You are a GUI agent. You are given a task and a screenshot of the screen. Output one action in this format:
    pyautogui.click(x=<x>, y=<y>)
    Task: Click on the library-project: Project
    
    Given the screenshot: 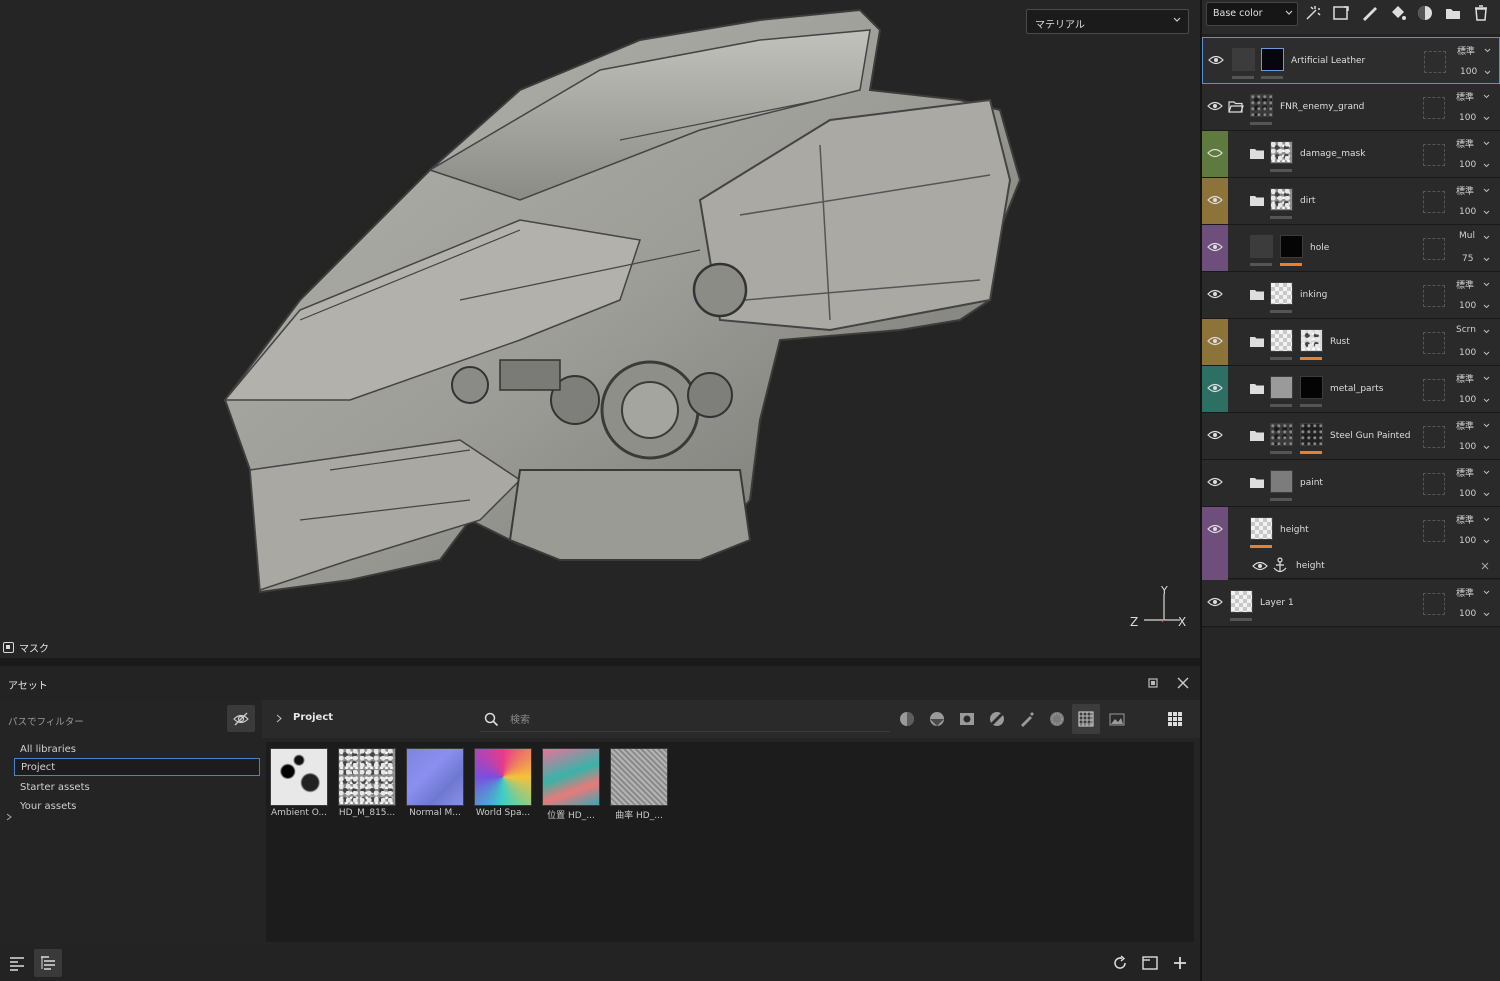 What is the action you would take?
    pyautogui.click(x=137, y=767)
    